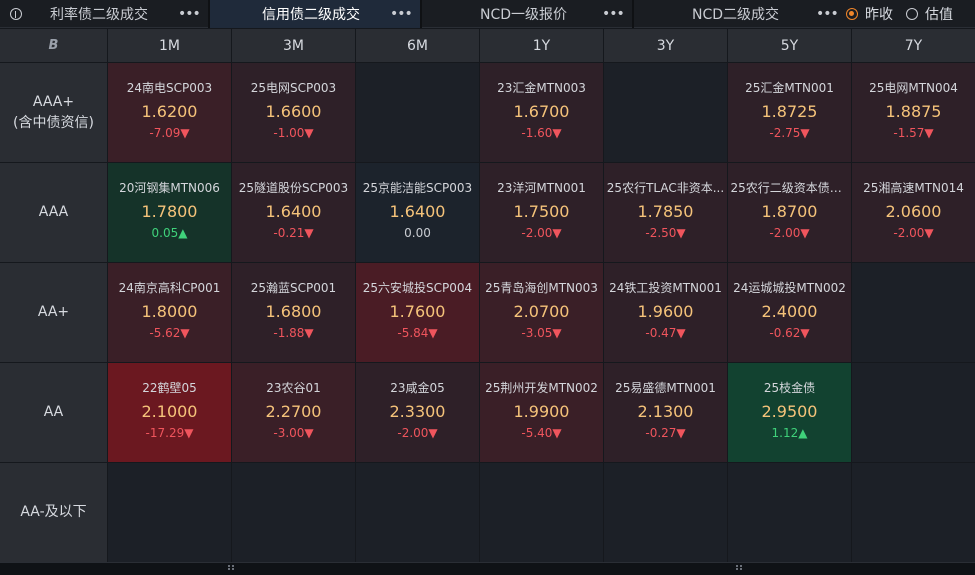 The width and height of the screenshot is (975, 575). I want to click on row-header: AA-及以下, so click(53, 512).